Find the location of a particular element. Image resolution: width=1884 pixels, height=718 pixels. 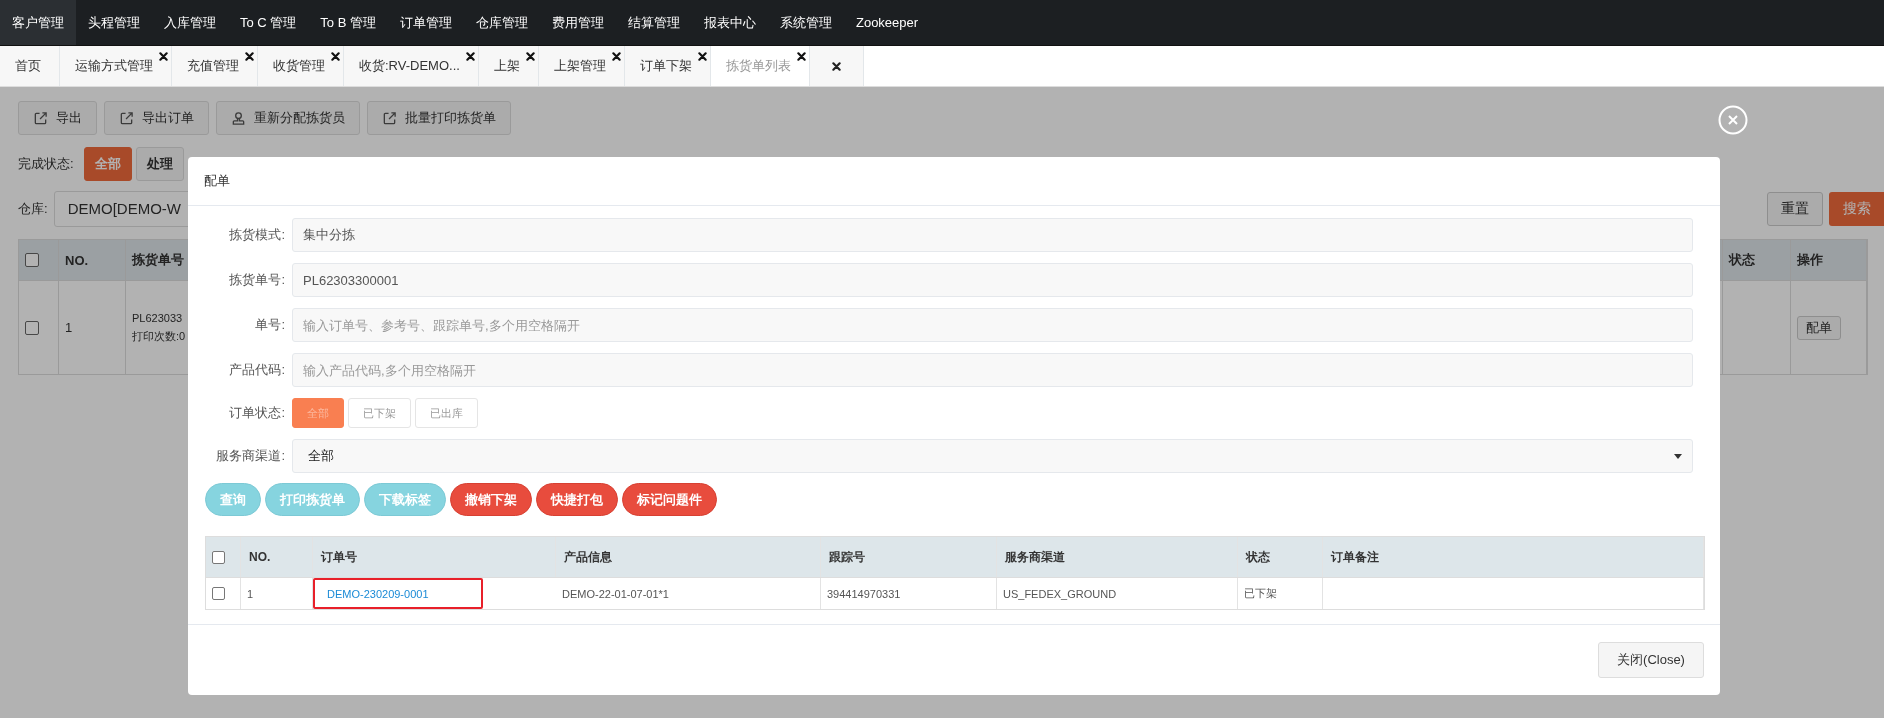

select-field: 全部 is located at coordinates (992, 456).